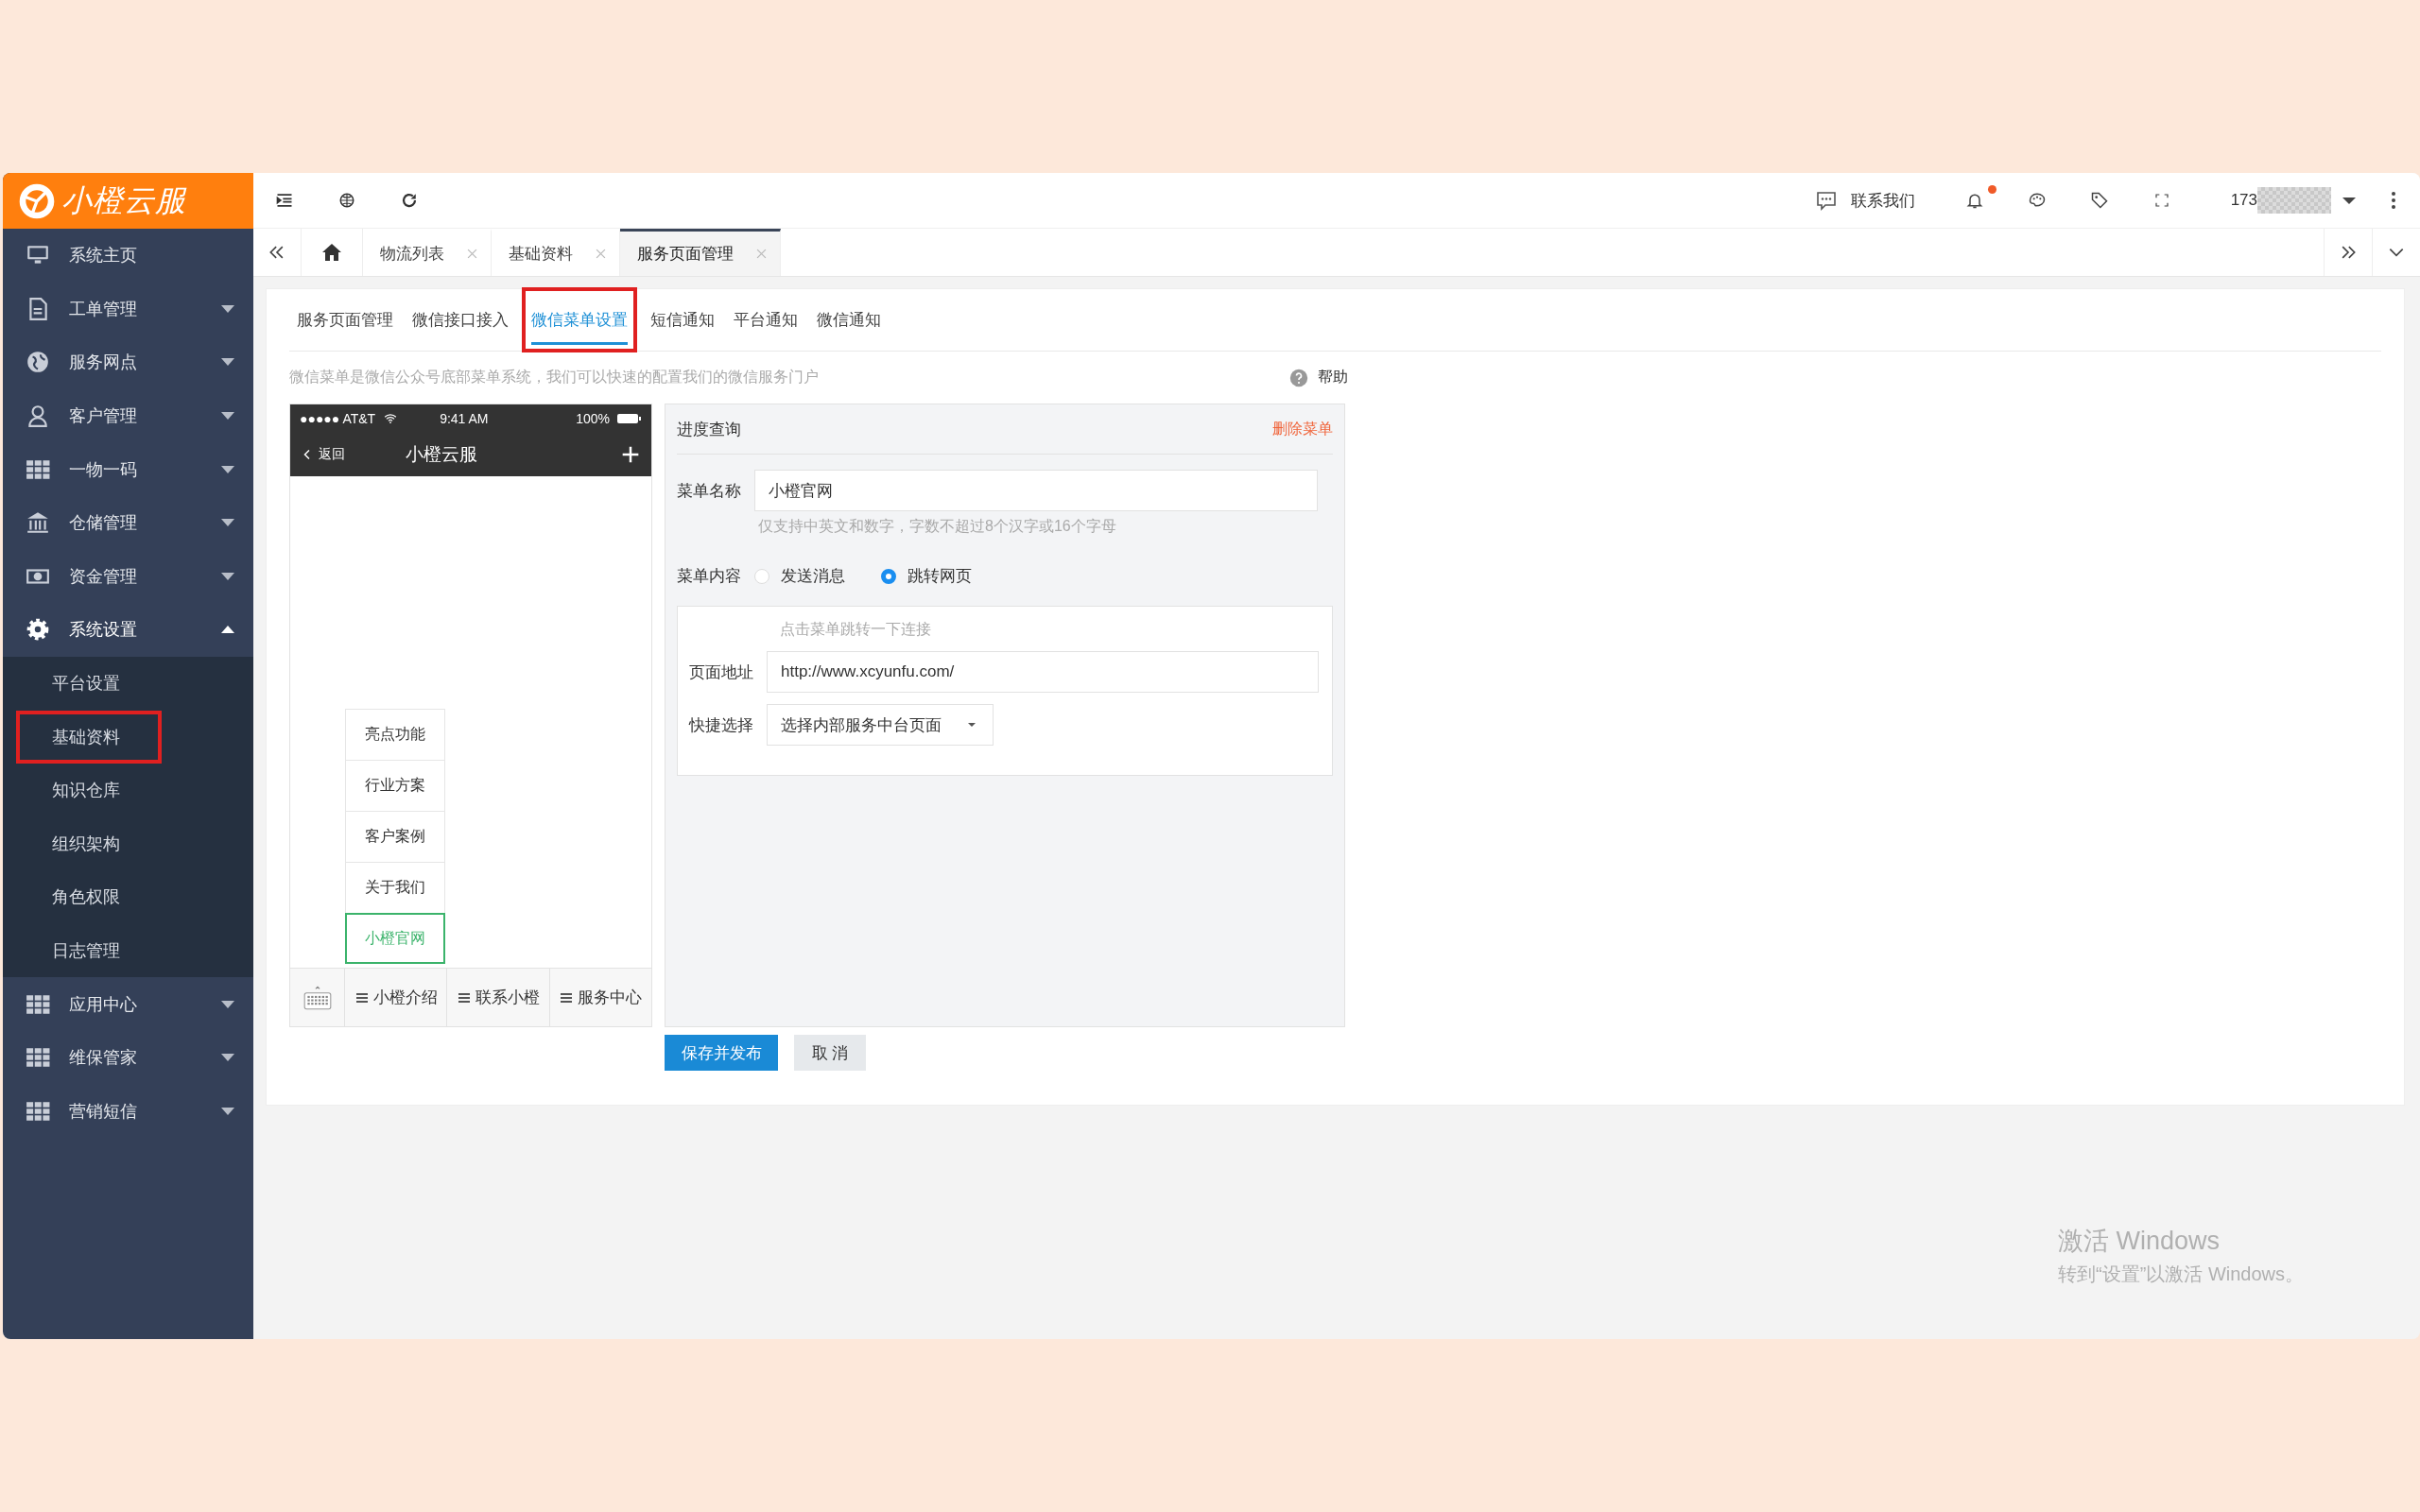 This screenshot has height=1512, width=2420. I want to click on carrier-text: ●●●●● AT&T, so click(338, 418).